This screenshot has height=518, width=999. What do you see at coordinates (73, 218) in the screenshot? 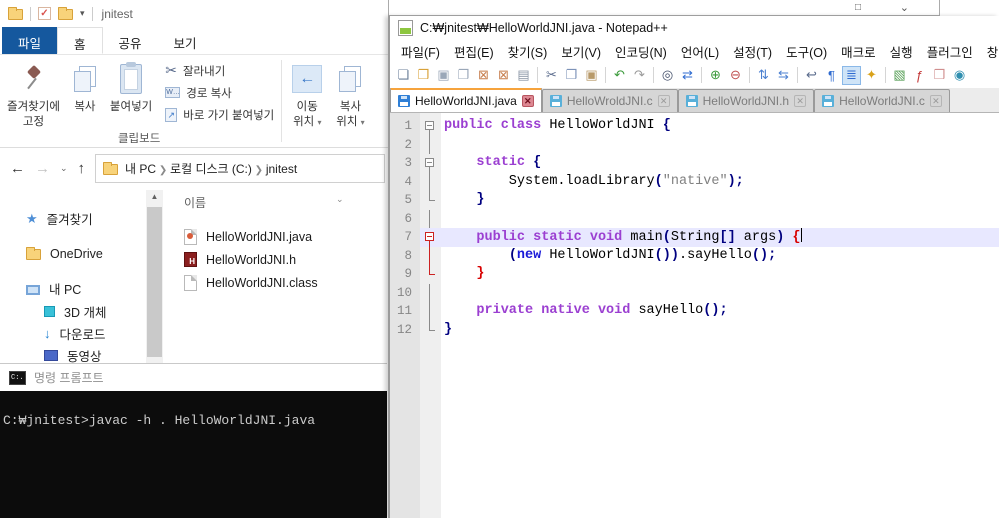
I see `sidebar-item-즐겨찾기: ★ 즐겨찾기` at bounding box center [73, 218].